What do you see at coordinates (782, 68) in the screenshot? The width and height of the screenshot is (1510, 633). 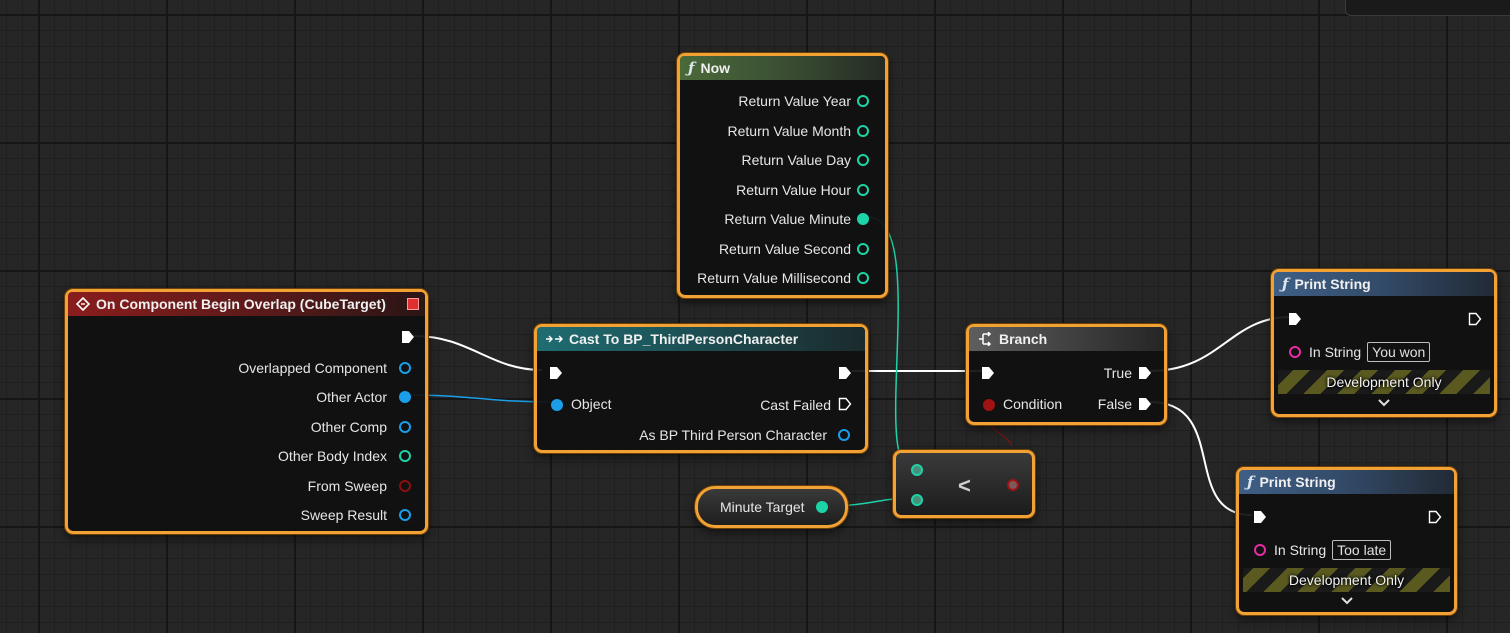 I see `now-node-header: ƒ Now` at bounding box center [782, 68].